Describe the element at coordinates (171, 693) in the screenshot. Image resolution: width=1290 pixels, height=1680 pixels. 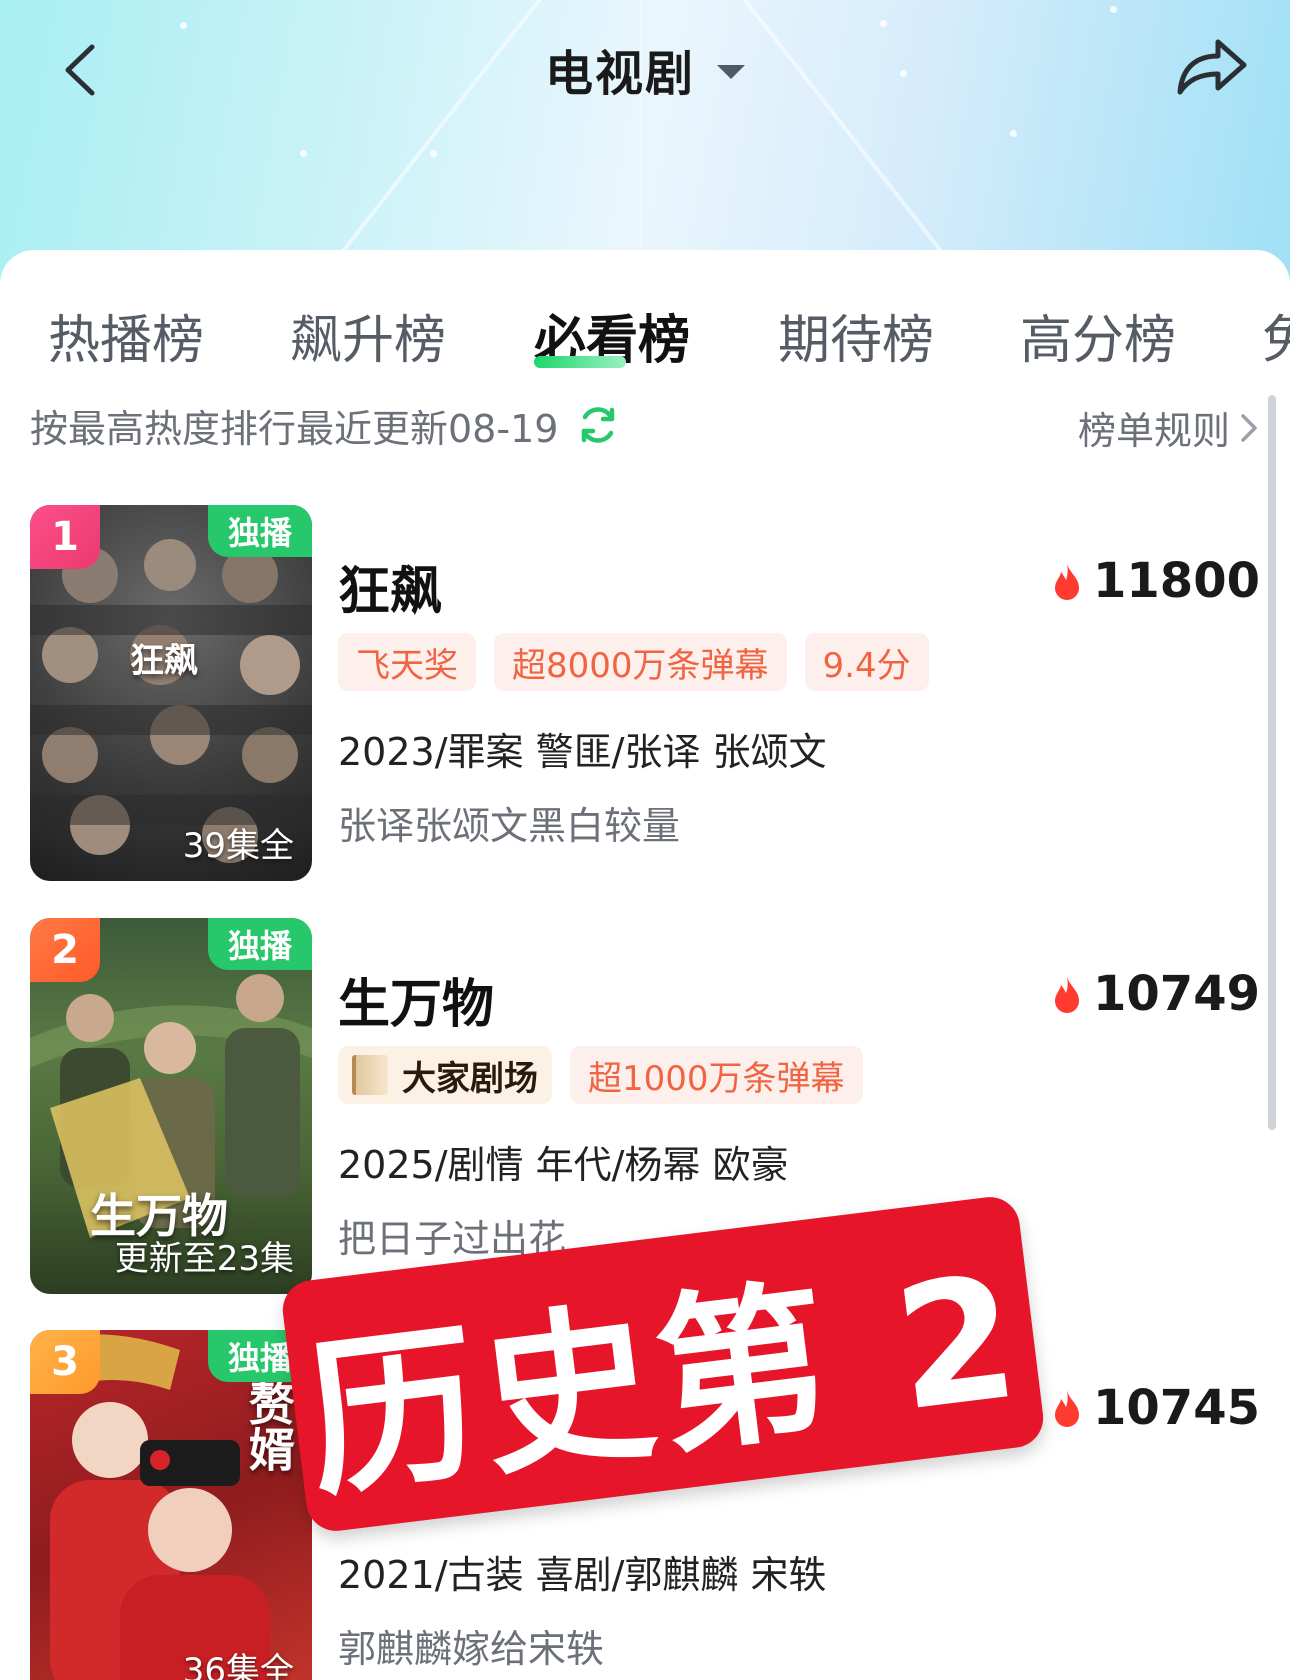
I see `poster-image: 狂飙 1 独播 39集全` at that location.